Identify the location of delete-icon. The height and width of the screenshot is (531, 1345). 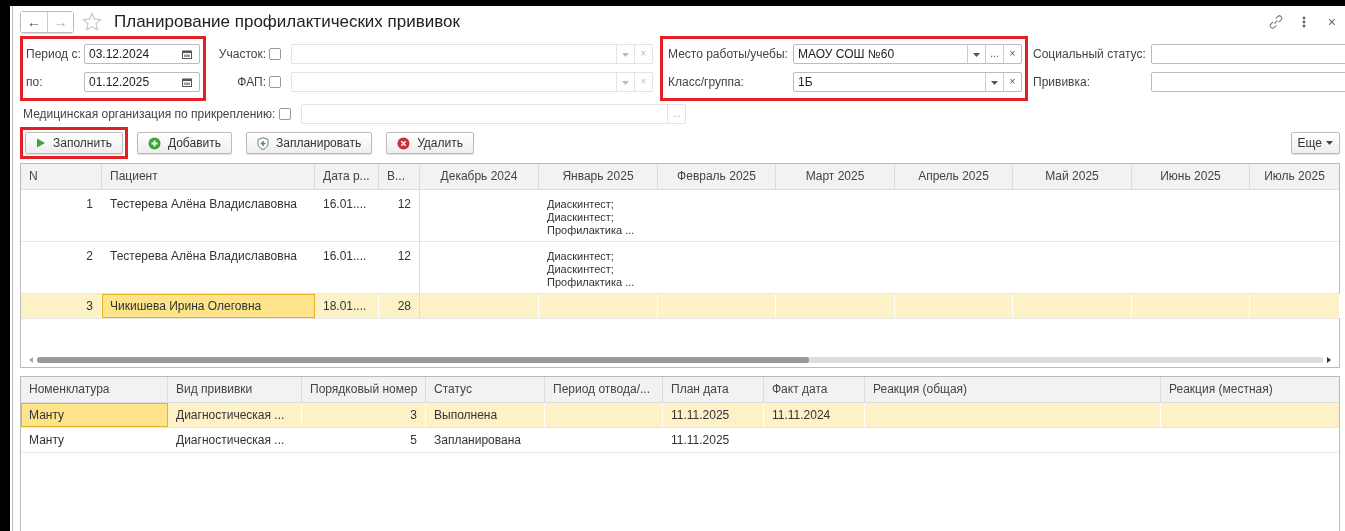
(404, 143).